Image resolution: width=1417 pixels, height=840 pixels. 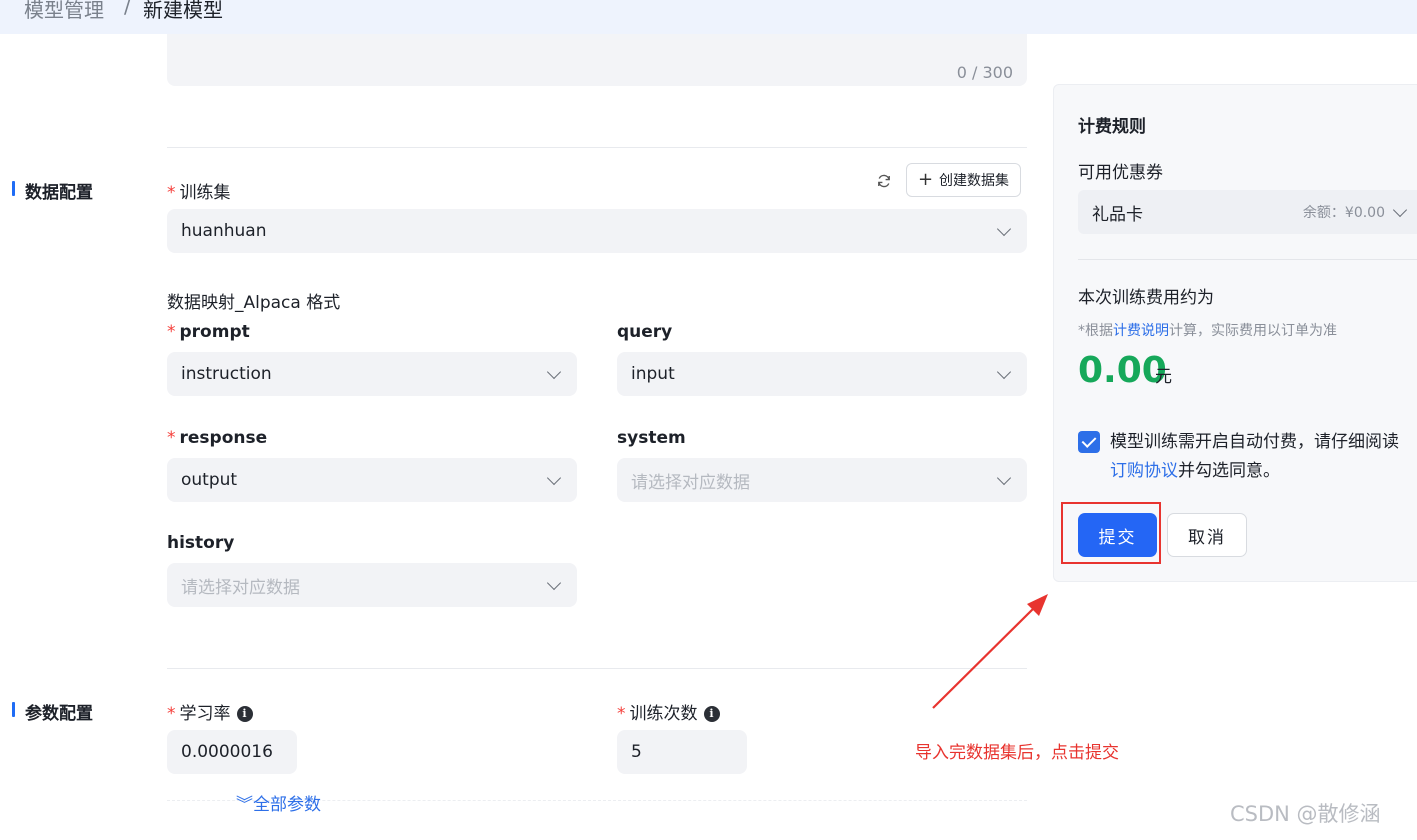 What do you see at coordinates (1247, 259) in the screenshot?
I see `panel-divider` at bounding box center [1247, 259].